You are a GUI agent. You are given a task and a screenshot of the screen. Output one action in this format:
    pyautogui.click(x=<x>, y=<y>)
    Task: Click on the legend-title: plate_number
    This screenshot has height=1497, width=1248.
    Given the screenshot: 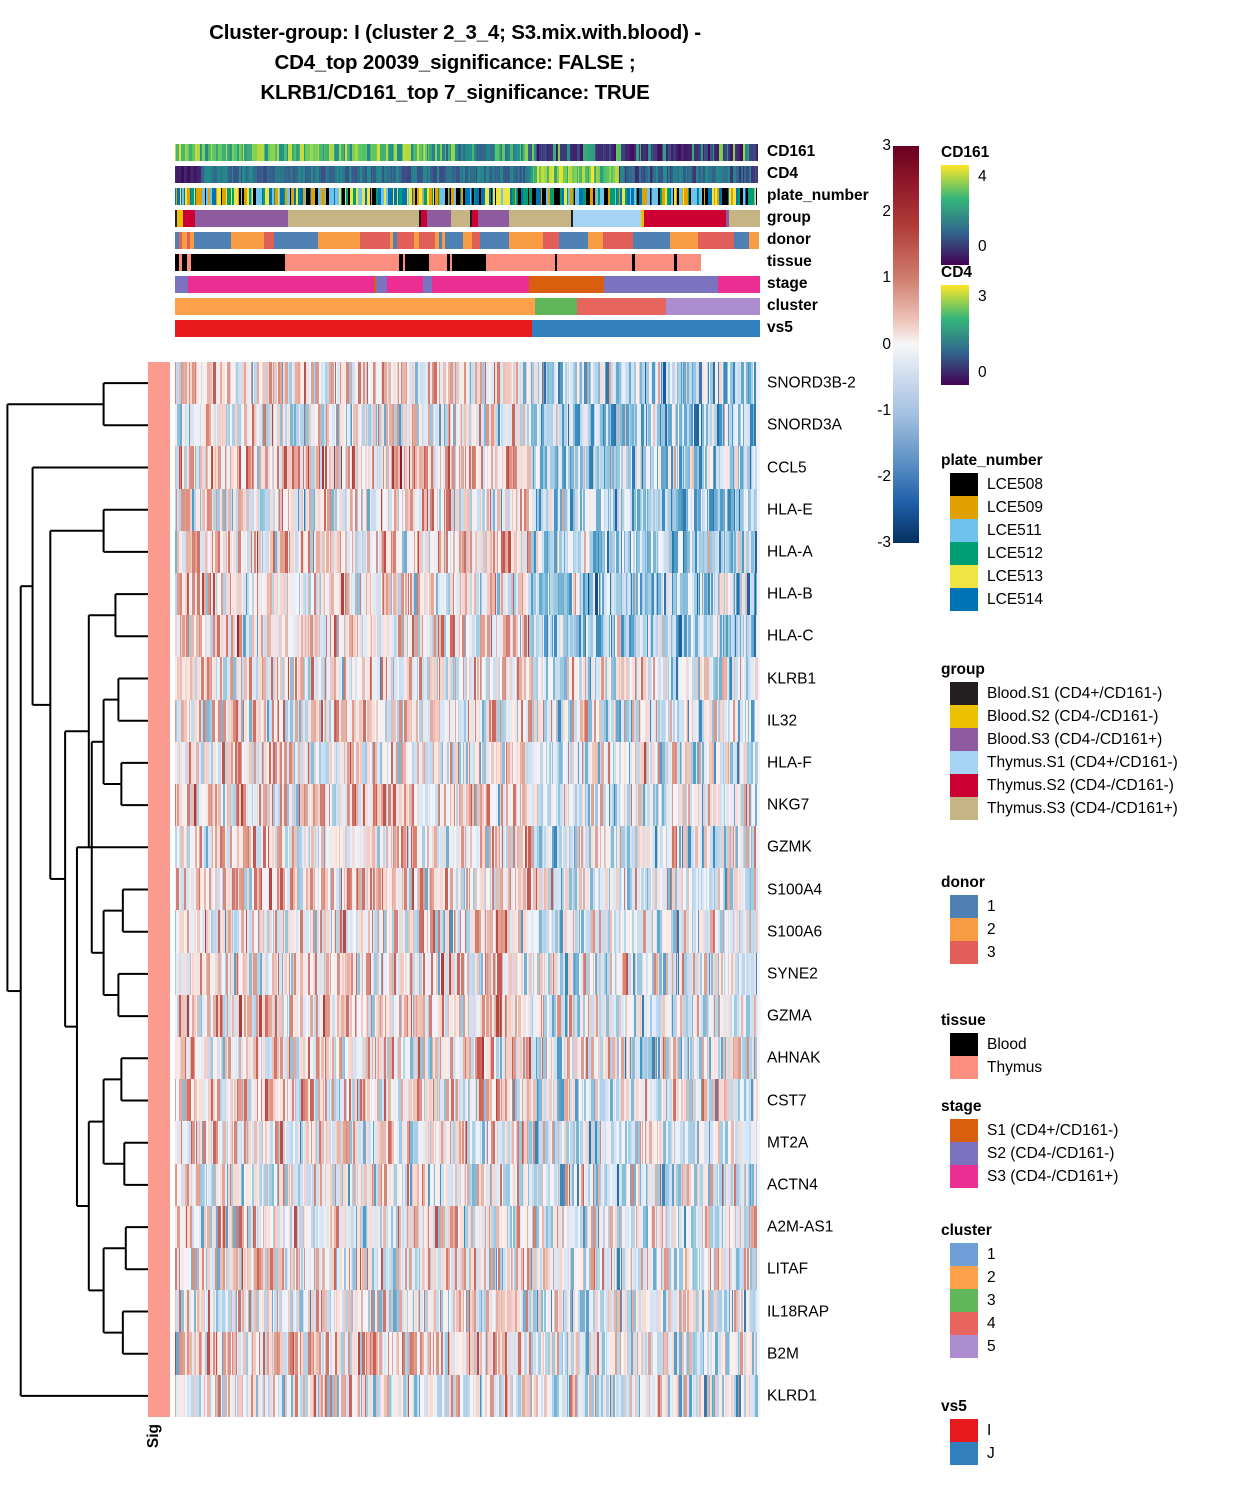 What is the action you would take?
    pyautogui.click(x=992, y=460)
    